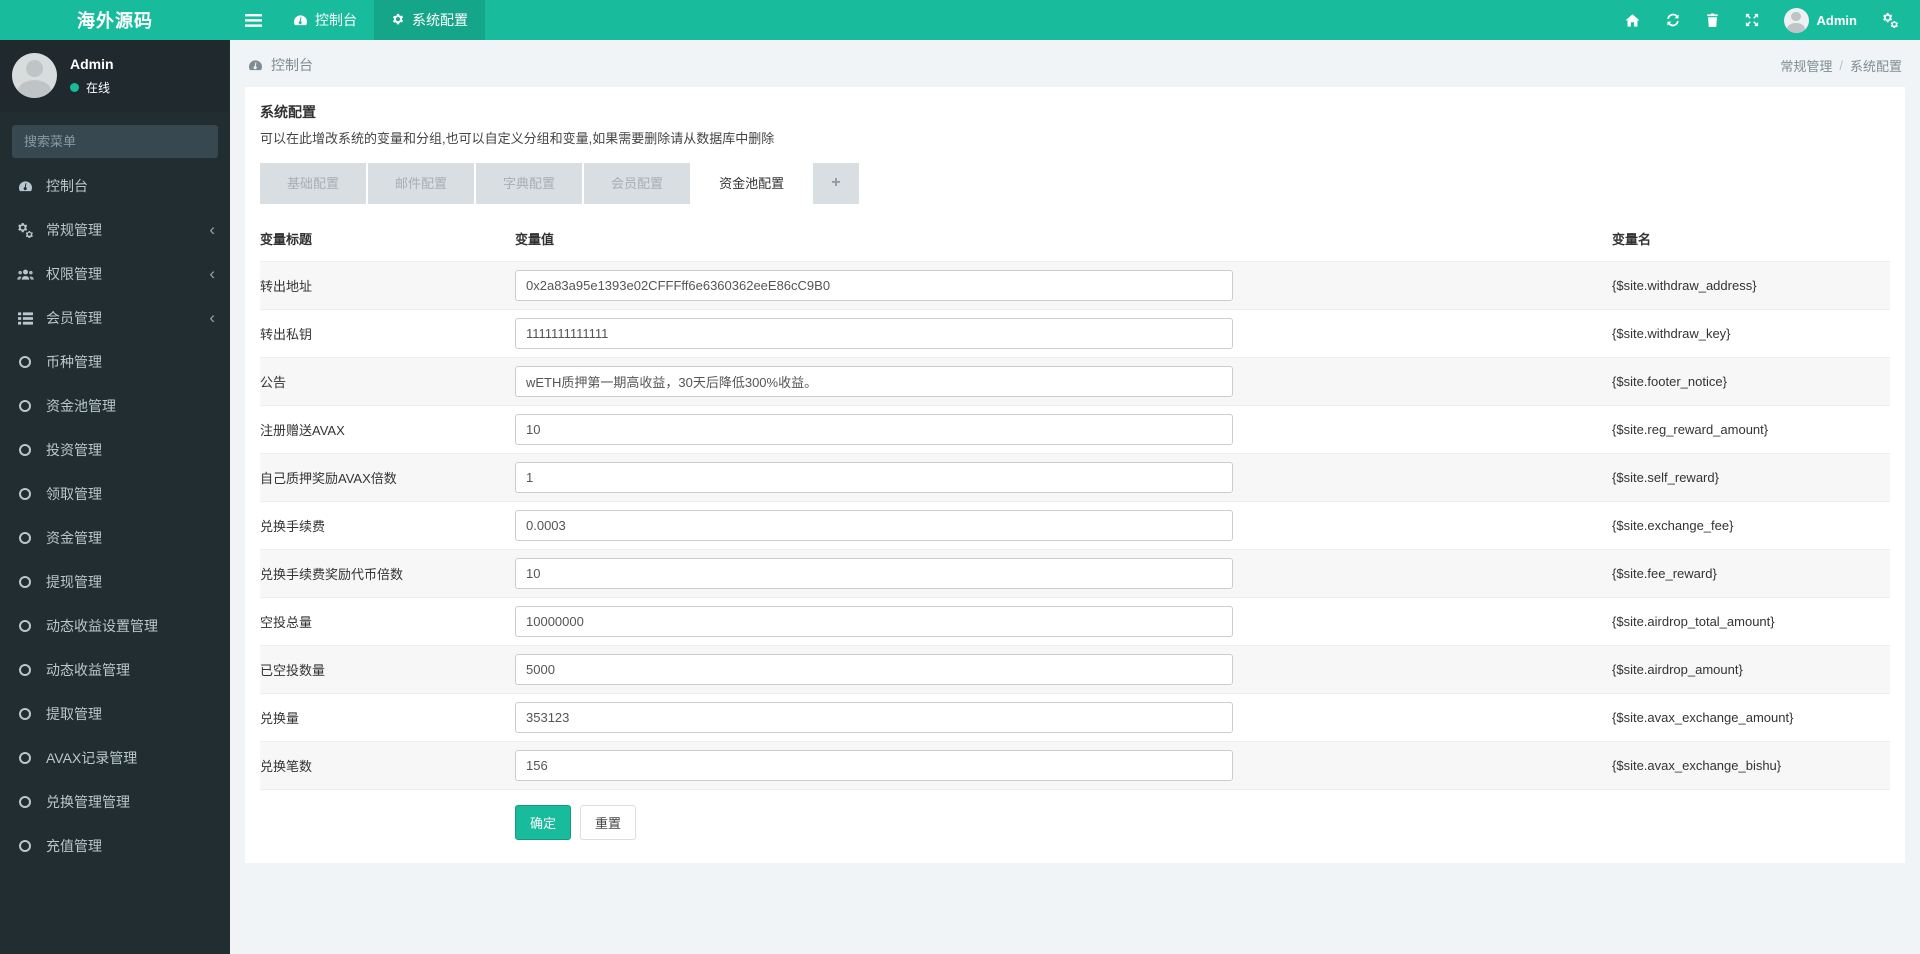 This screenshot has width=1920, height=954. What do you see at coordinates (328, 478) in the screenshot?
I see `config-title: 自己质押奖励AVAX倍数` at bounding box center [328, 478].